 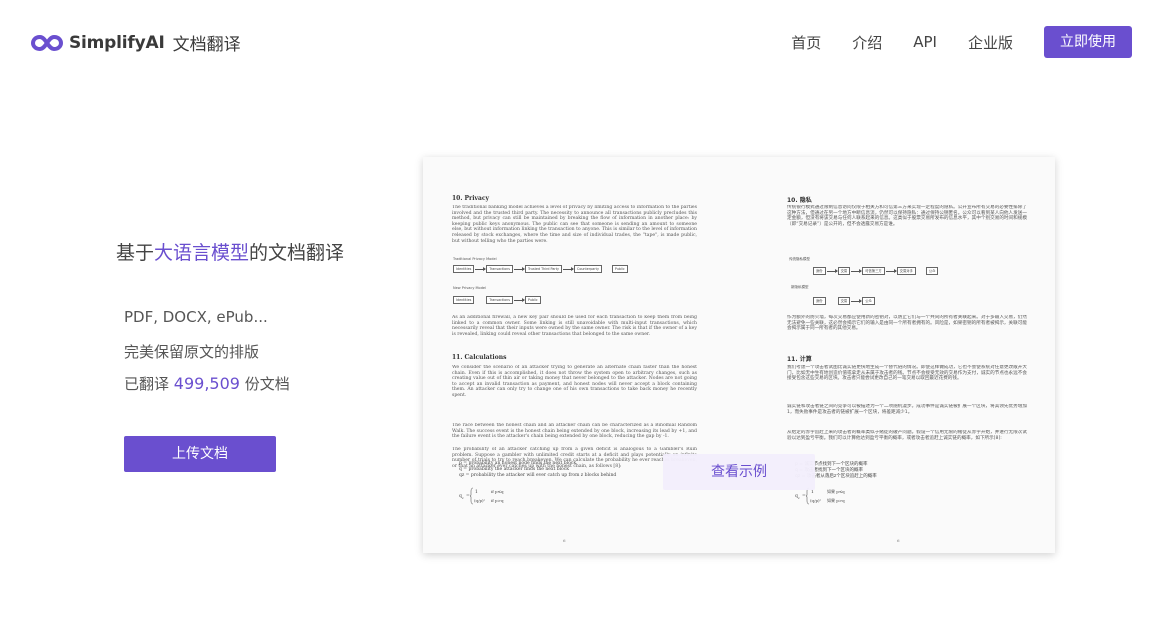 What do you see at coordinates (149, 384) in the screenshot?
I see `count-prefix: 已翻译` at bounding box center [149, 384].